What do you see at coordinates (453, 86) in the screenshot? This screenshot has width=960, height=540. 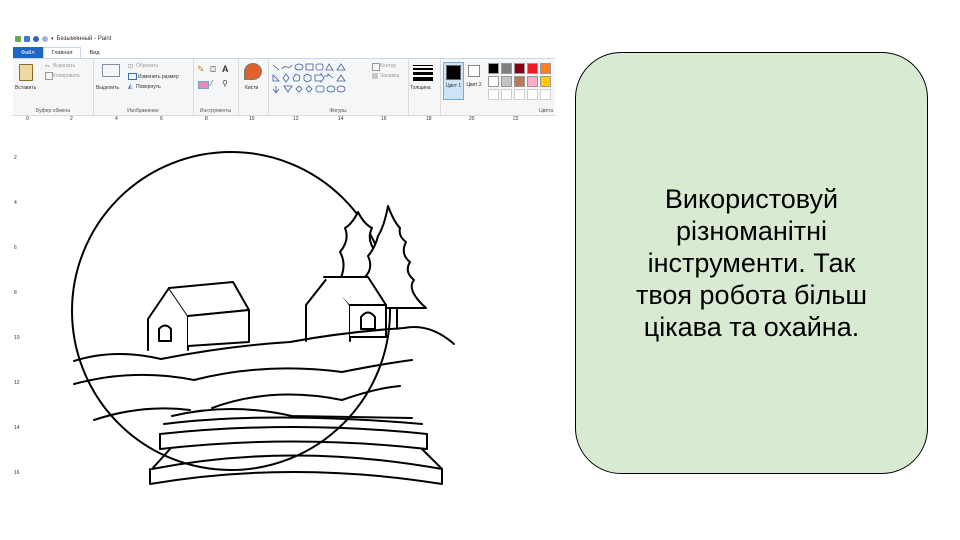 I see `color1-label: Цвет 1` at bounding box center [453, 86].